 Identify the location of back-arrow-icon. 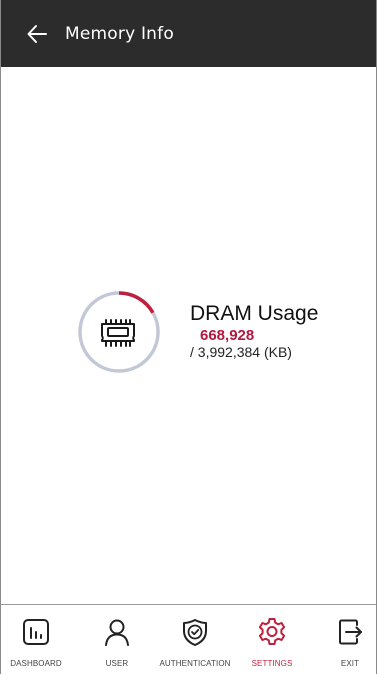
(37, 33).